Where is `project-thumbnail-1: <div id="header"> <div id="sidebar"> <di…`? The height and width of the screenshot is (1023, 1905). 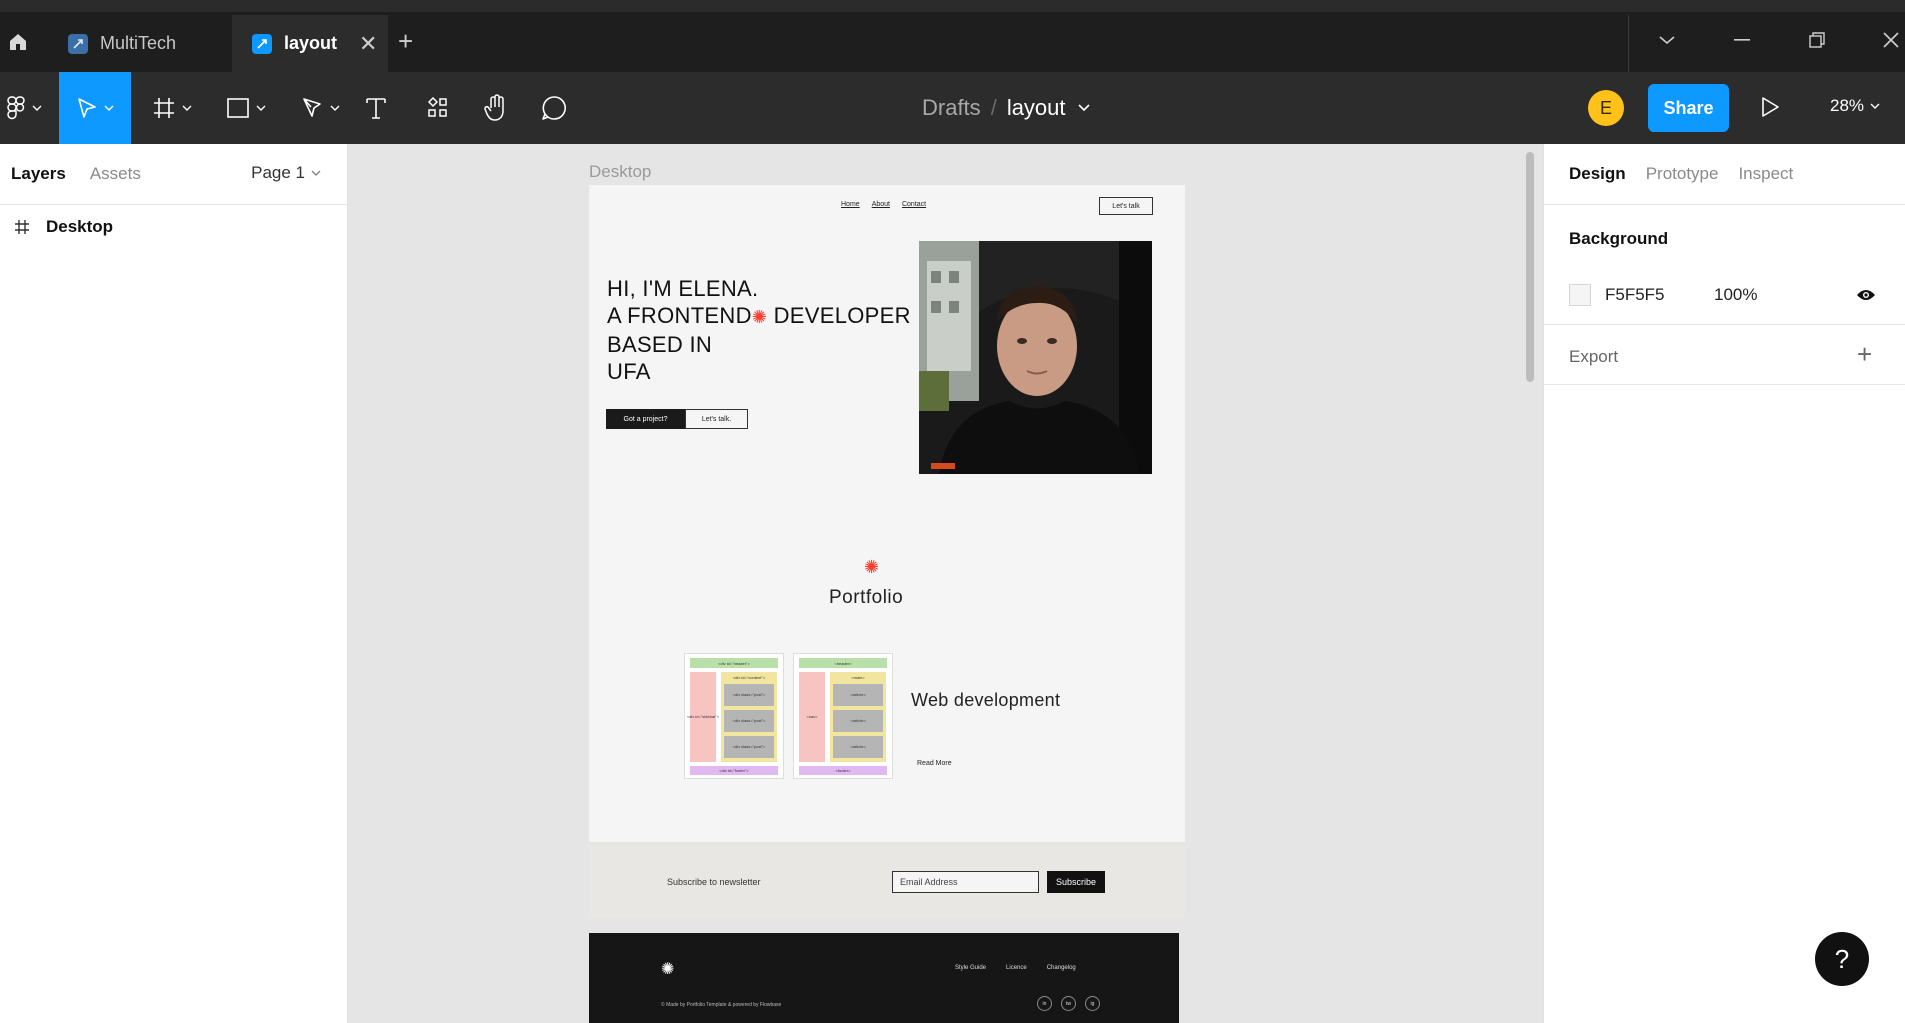
project-thumbnail-1: <div id="header"> <div id="sidebar"> <di… is located at coordinates (734, 716).